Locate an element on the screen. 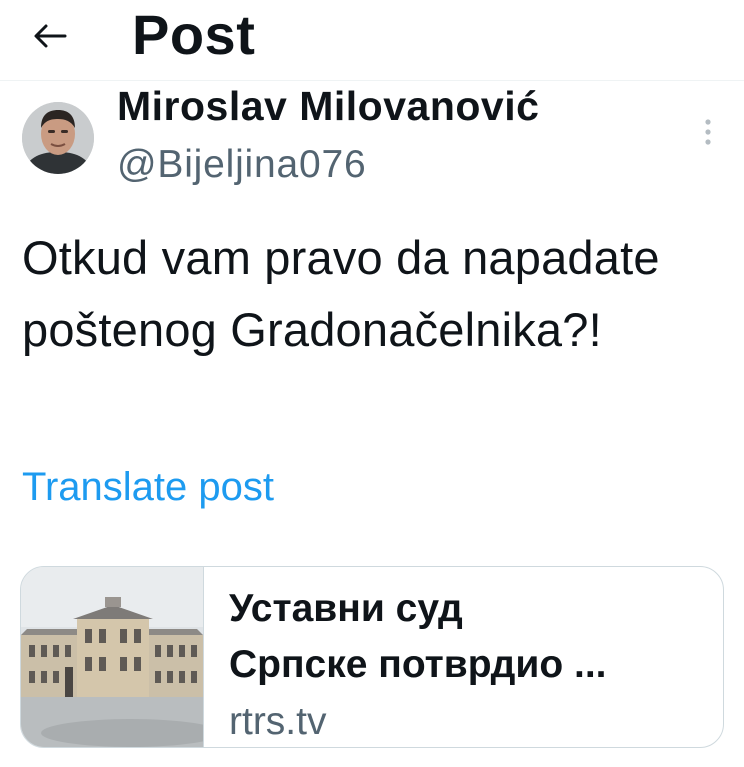  back-button is located at coordinates (50, 36).